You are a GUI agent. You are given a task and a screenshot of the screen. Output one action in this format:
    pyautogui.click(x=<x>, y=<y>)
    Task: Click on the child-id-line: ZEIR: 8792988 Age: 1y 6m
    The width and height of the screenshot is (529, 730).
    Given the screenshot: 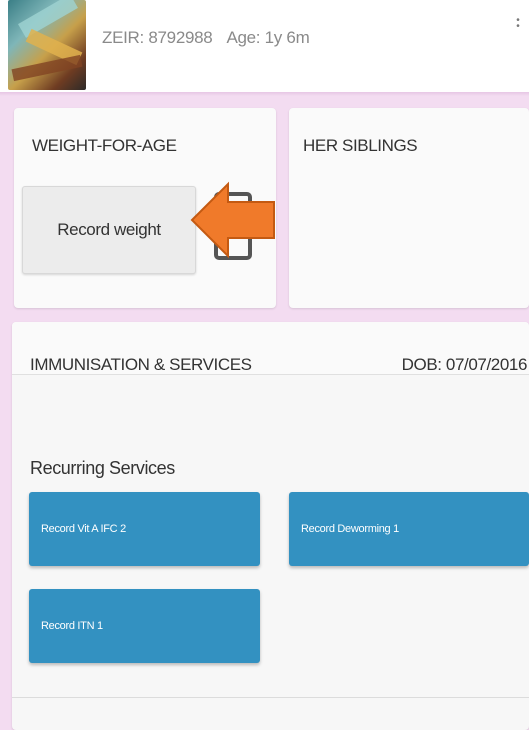 What is the action you would take?
    pyautogui.click(x=206, y=38)
    